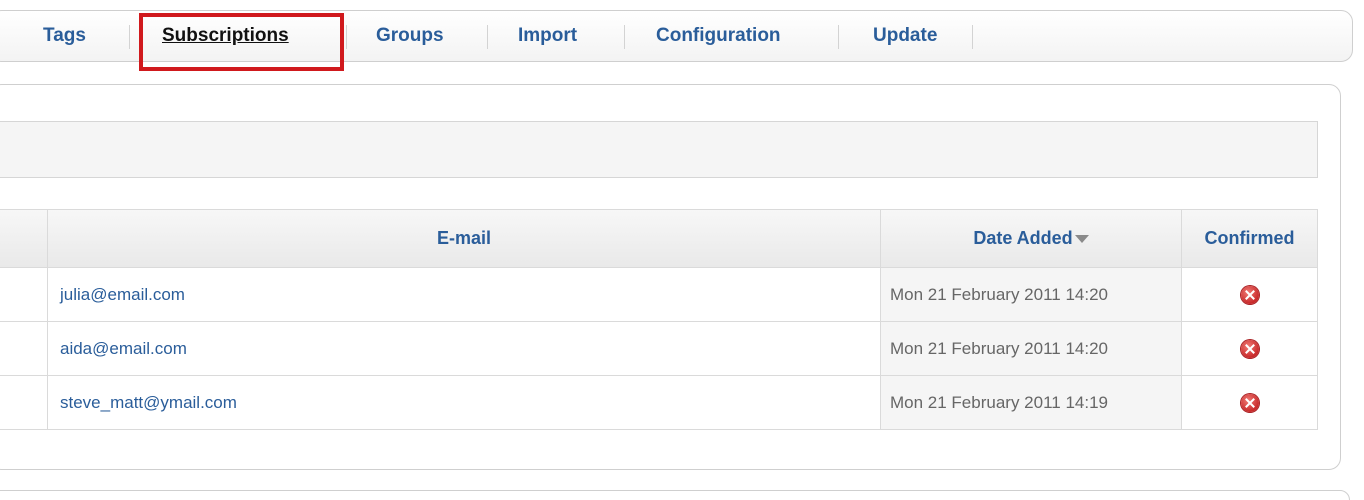  I want to click on sort-desc-icon, so click(1081, 238).